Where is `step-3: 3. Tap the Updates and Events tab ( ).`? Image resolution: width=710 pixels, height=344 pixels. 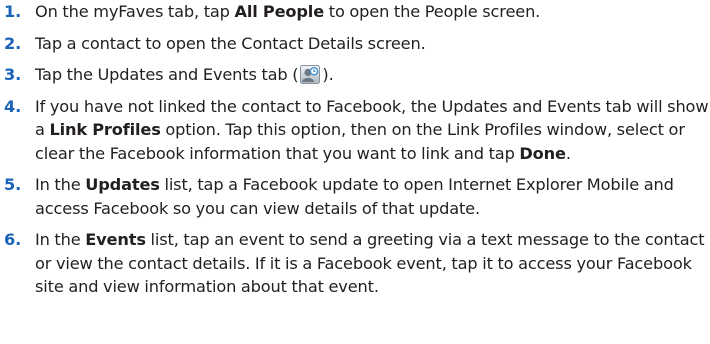 step-3: 3. Tap the Updates and Events tab ( ). is located at coordinates (355, 75).